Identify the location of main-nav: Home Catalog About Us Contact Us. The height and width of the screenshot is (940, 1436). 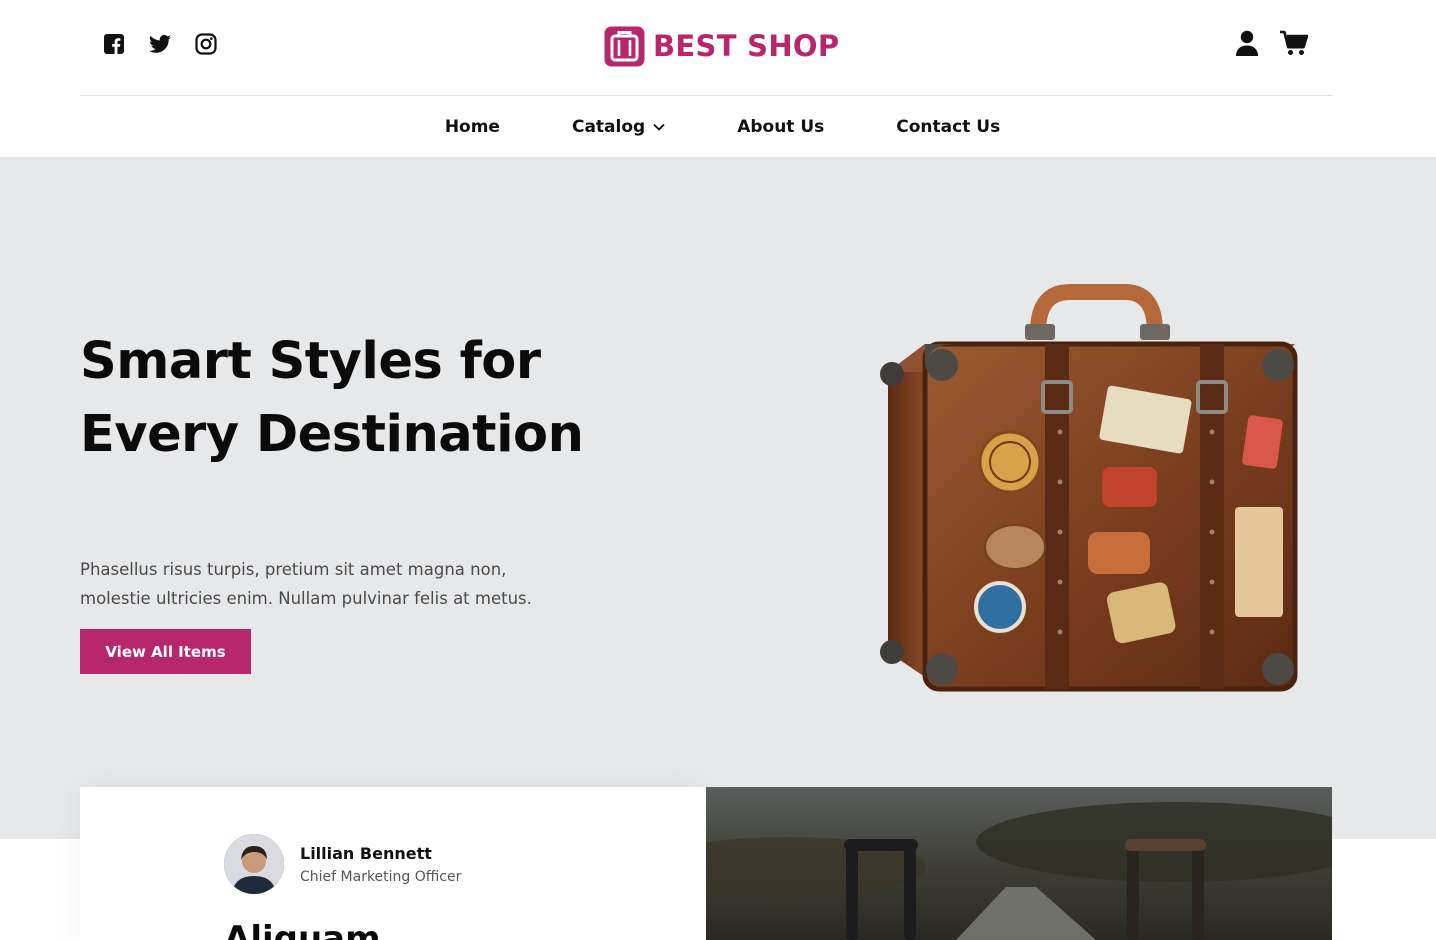
(718, 127).